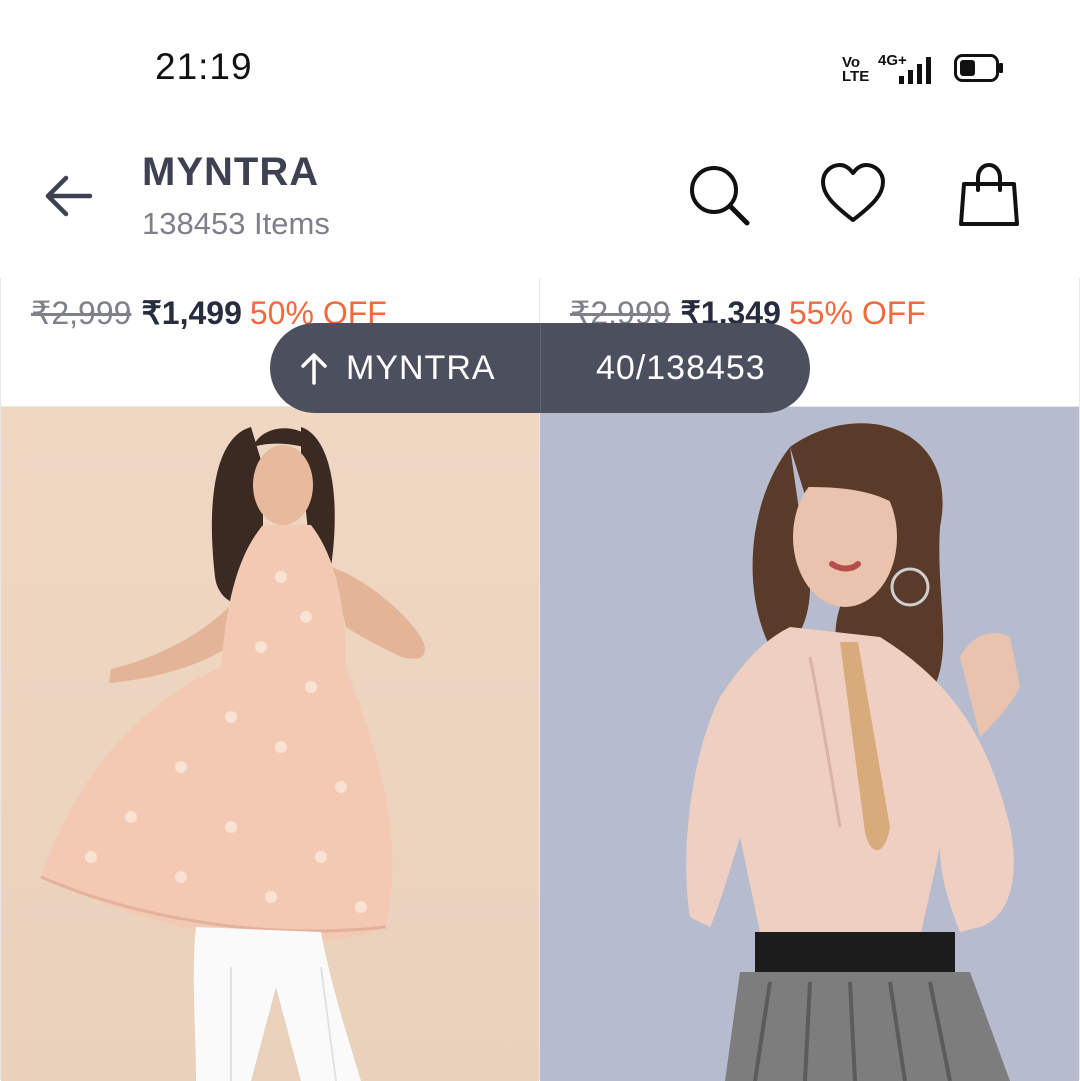 The image size is (1080, 1081). I want to click on search-icon, so click(719, 195).